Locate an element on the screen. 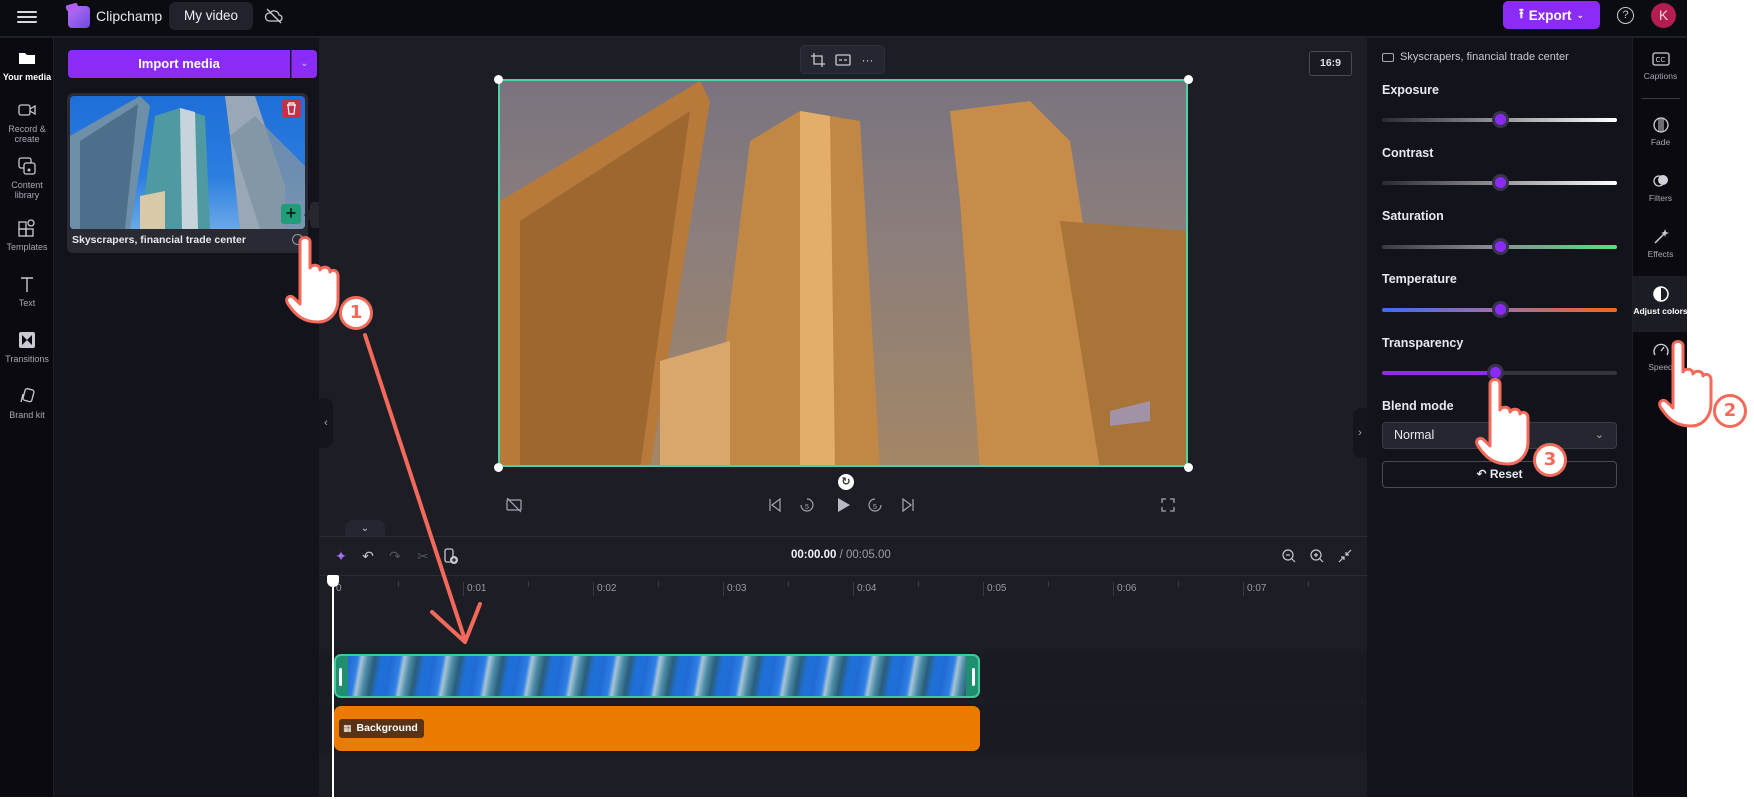  rewind-5s-icon: 5 is located at coordinates (807, 505).